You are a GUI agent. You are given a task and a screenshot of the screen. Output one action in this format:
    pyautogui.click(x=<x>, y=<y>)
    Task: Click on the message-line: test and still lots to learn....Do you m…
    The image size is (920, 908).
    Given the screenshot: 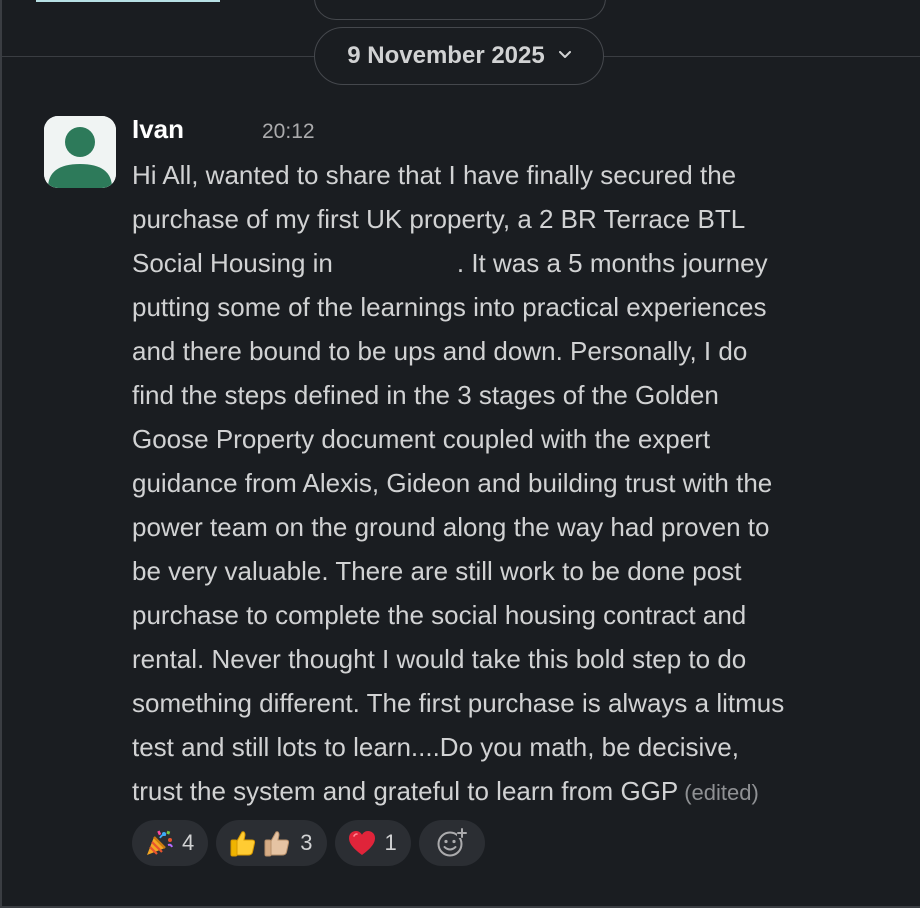 What is the action you would take?
    pyautogui.click(x=435, y=747)
    